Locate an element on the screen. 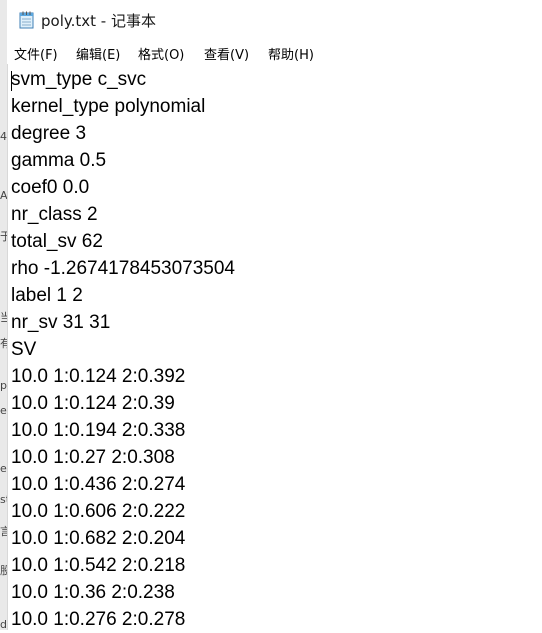 Image resolution: width=542 pixels, height=633 pixels. text-line: 10.0 1:0.36 2:0.238 is located at coordinates (93, 592).